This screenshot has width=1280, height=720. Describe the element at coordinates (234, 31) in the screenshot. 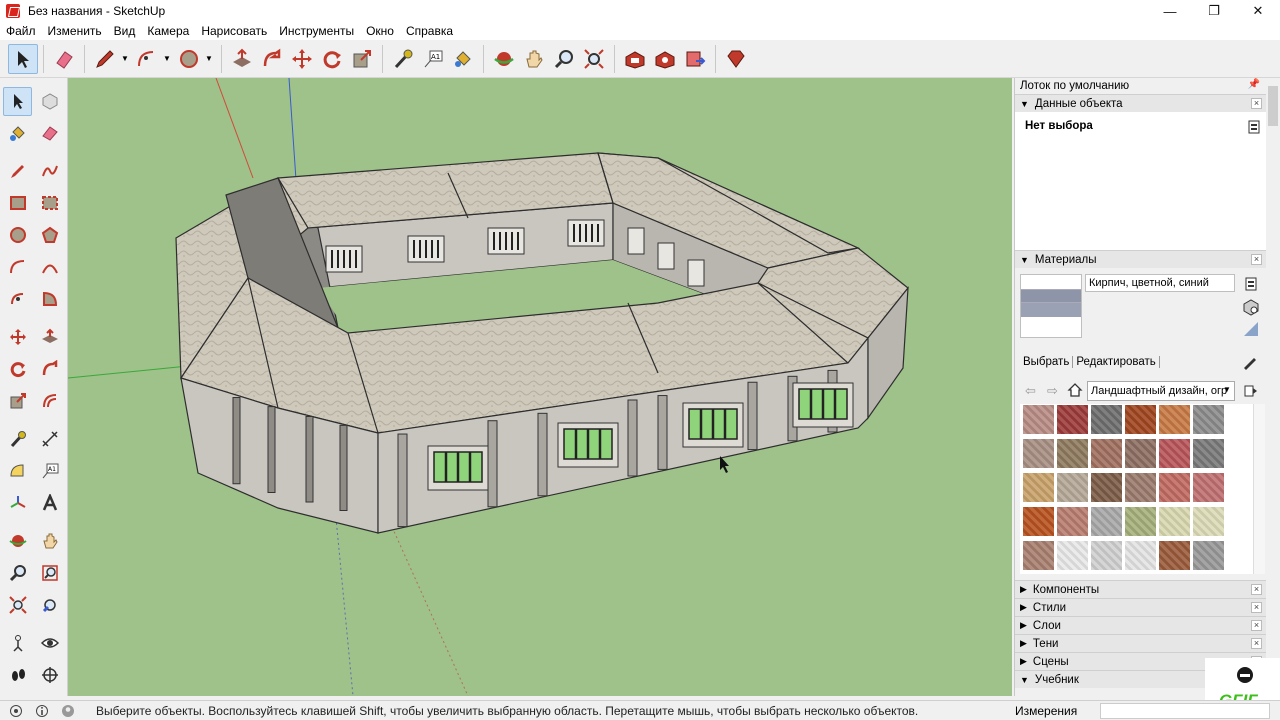

I see `menu-draw: Нарисовать` at that location.